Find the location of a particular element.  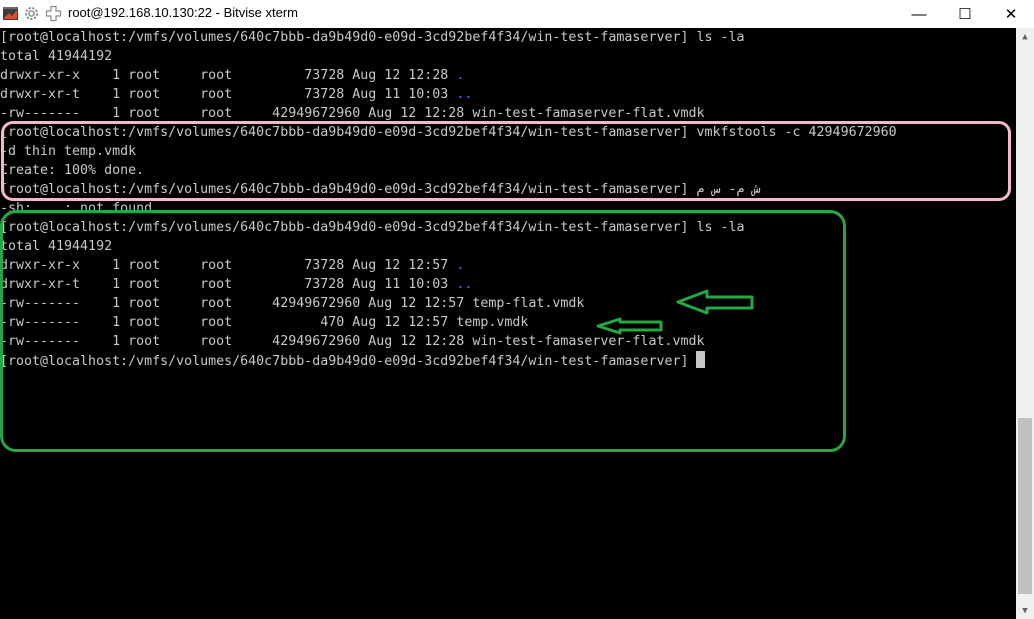

scrollbar-thumb is located at coordinates (1025, 506).